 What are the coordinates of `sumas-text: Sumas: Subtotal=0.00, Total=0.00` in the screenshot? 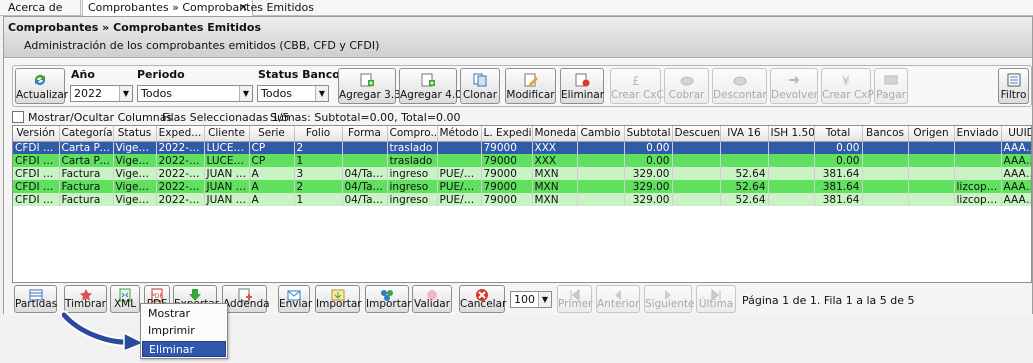 It's located at (365, 117).